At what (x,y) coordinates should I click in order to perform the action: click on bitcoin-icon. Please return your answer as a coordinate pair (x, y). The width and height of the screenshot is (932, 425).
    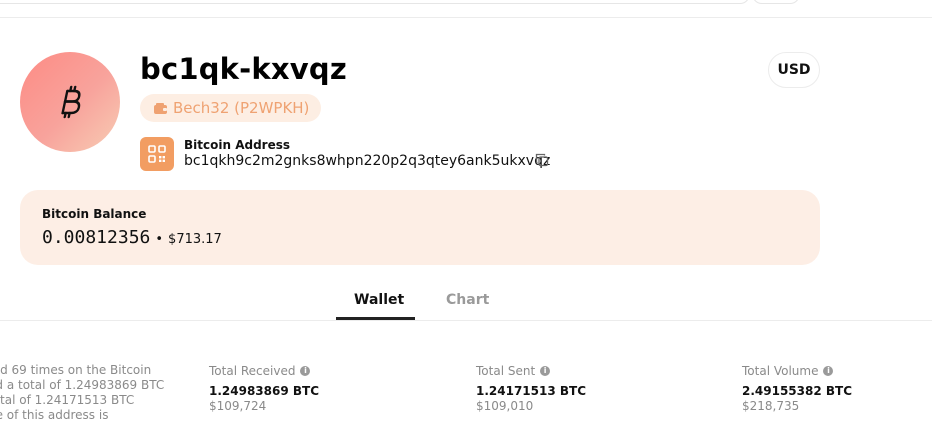
    Looking at the image, I should click on (71, 102).